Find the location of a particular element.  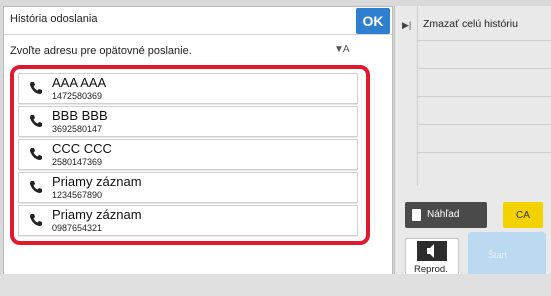

entry-number: 3692580147 is located at coordinates (77, 129).